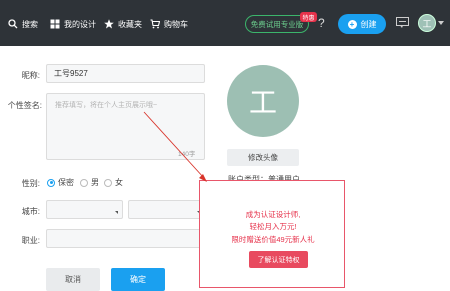 Image resolution: width=450 pixels, height=291 pixels. I want to click on learn-certification-button: 了解认证特权, so click(278, 259).